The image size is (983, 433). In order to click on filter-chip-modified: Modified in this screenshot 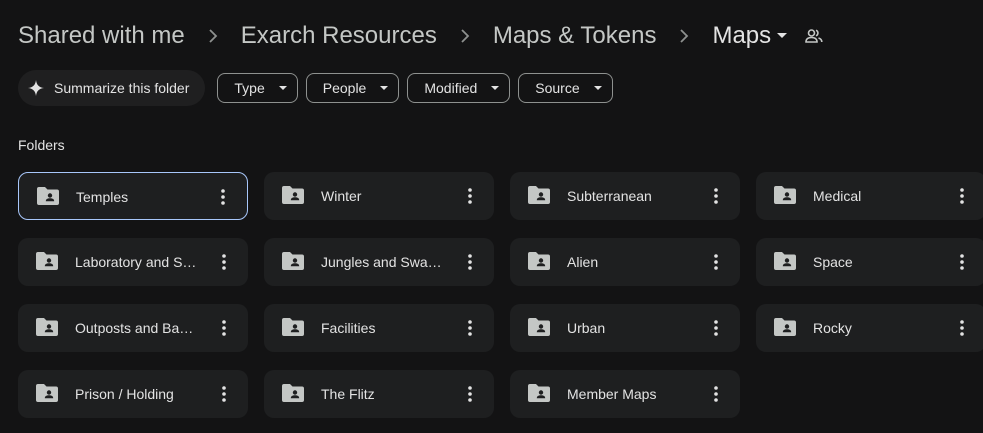, I will do `click(459, 88)`.